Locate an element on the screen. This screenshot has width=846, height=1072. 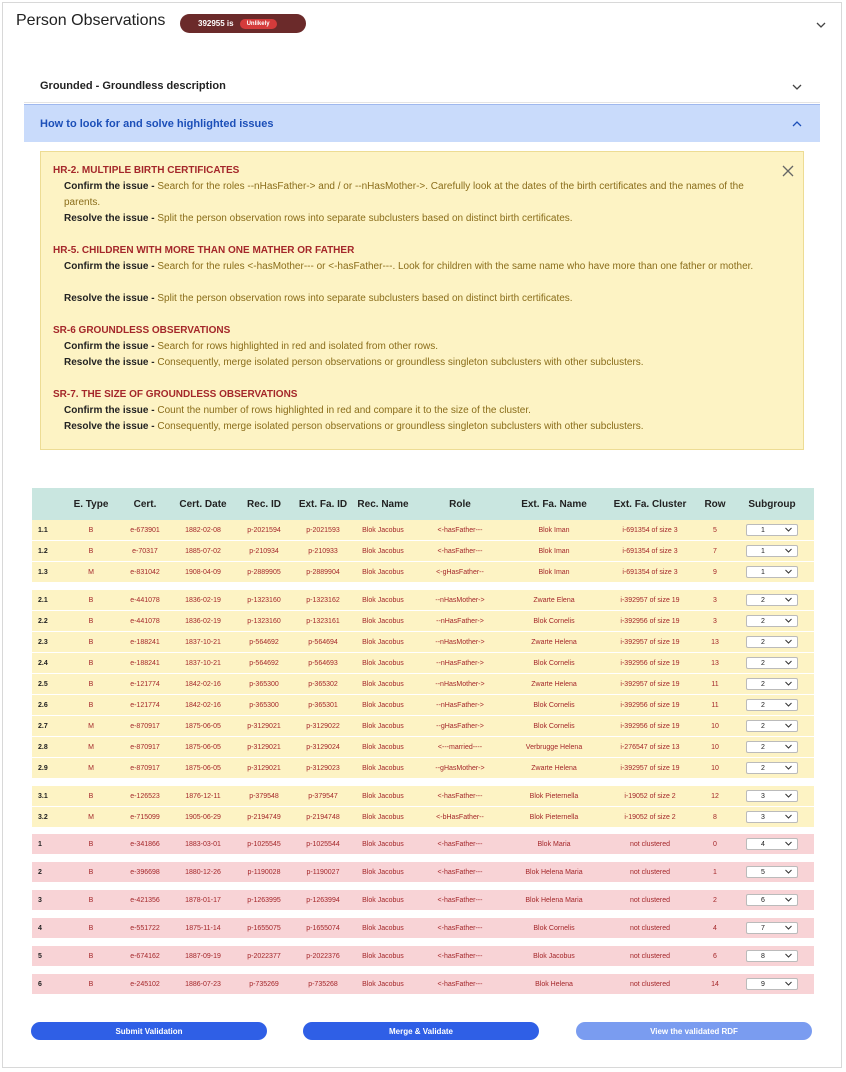
table-cell: p-2194748 is located at coordinates (323, 817).